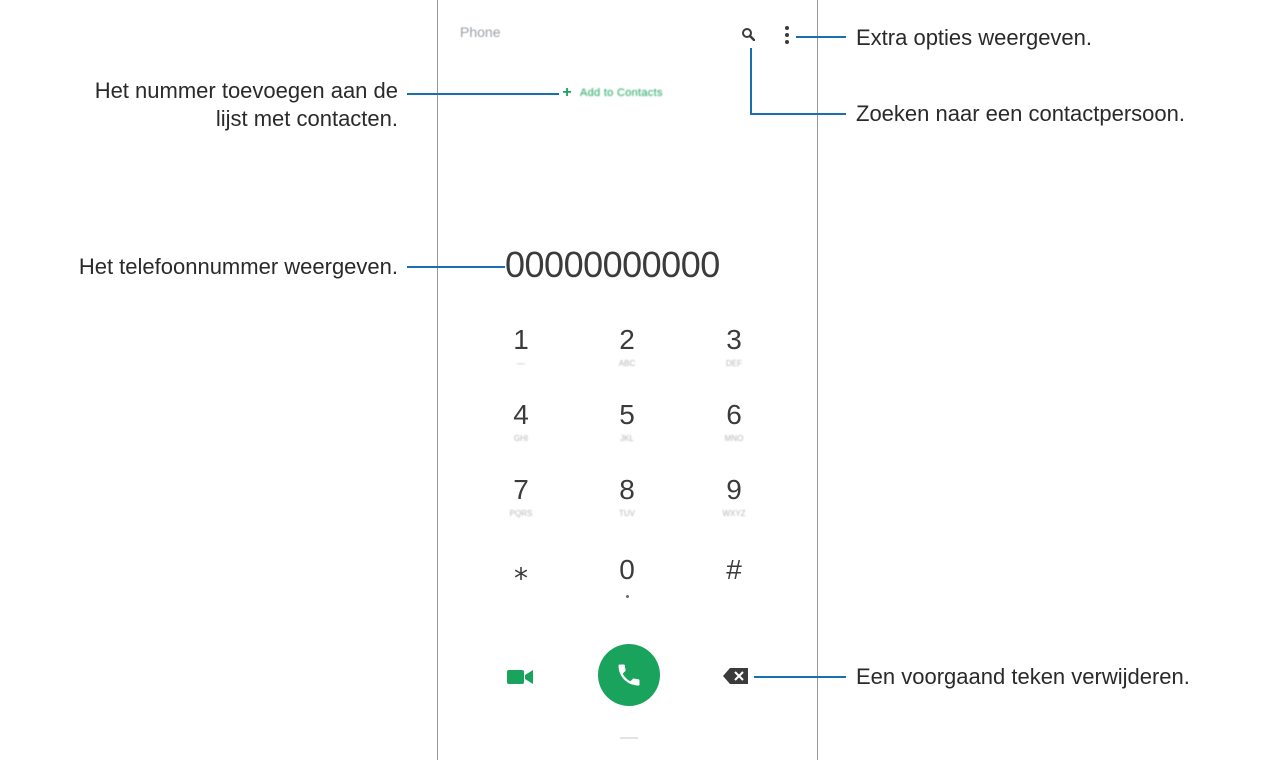  Describe the element at coordinates (567, 92) in the screenshot. I see `plus-icon: +` at that location.